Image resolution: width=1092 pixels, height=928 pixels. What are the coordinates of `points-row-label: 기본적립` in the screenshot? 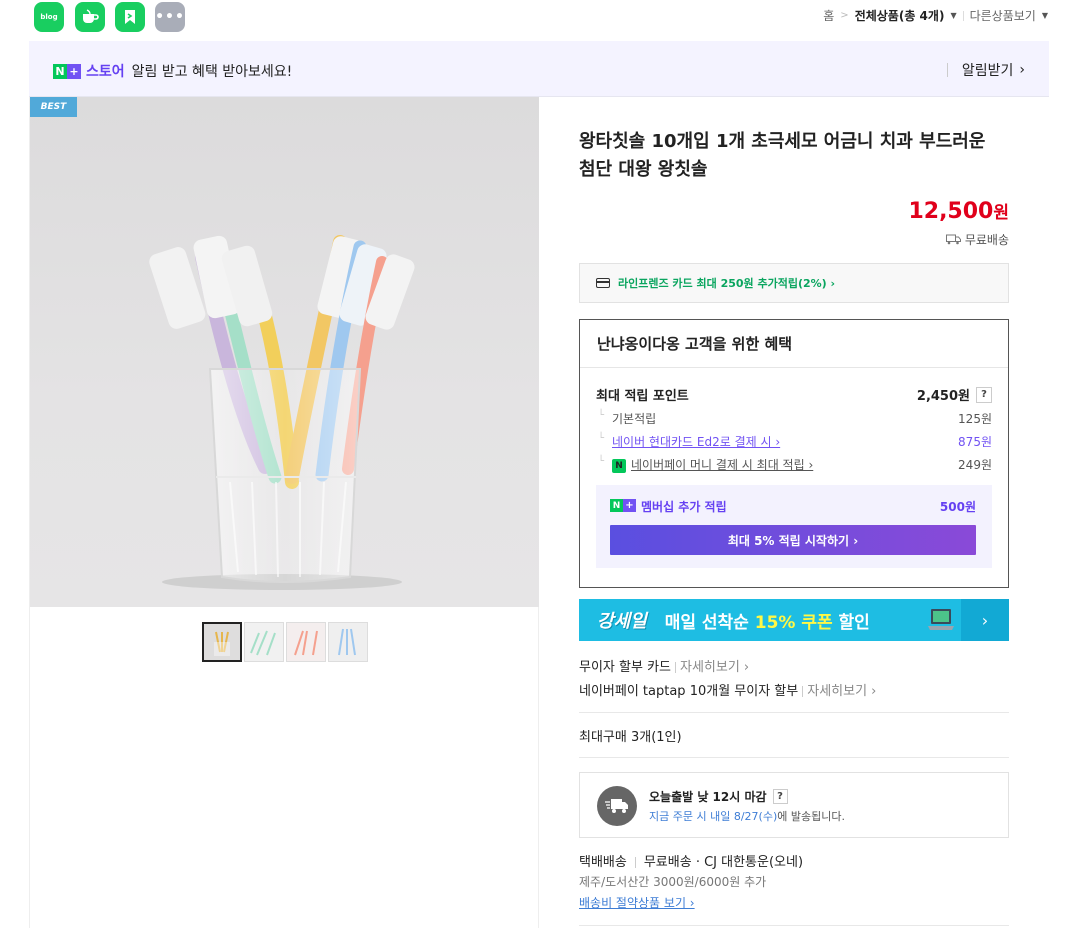 It's located at (626, 418).